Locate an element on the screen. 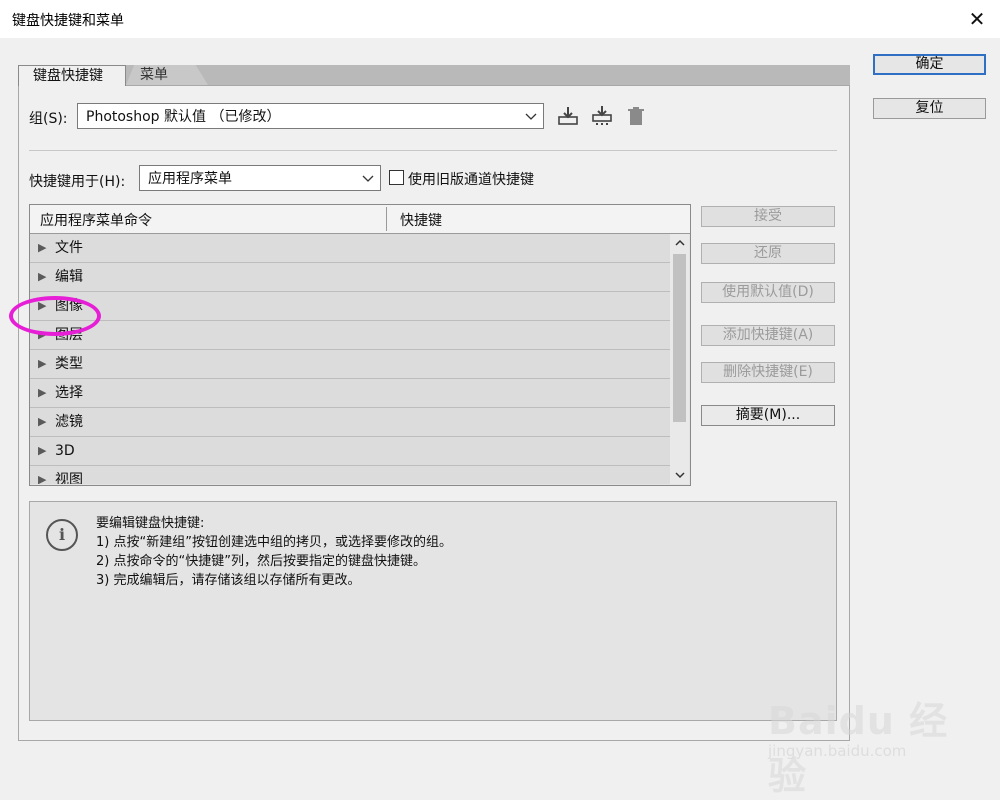 Image resolution: width=1000 pixels, height=800 pixels. table-row: ▶ 3D is located at coordinates (350, 451).